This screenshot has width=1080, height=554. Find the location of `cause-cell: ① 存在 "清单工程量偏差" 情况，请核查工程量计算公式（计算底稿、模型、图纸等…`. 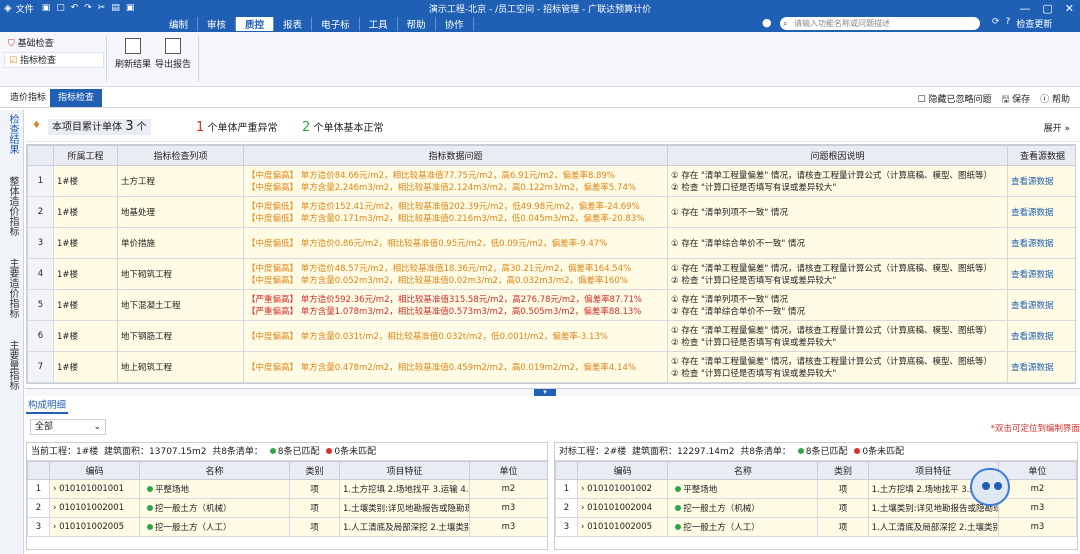

cause-cell: ① 存在 "清单工程量偏差" 情况，请核查工程量计算公式（计算底稿、模型、图纸等… is located at coordinates (837, 181).